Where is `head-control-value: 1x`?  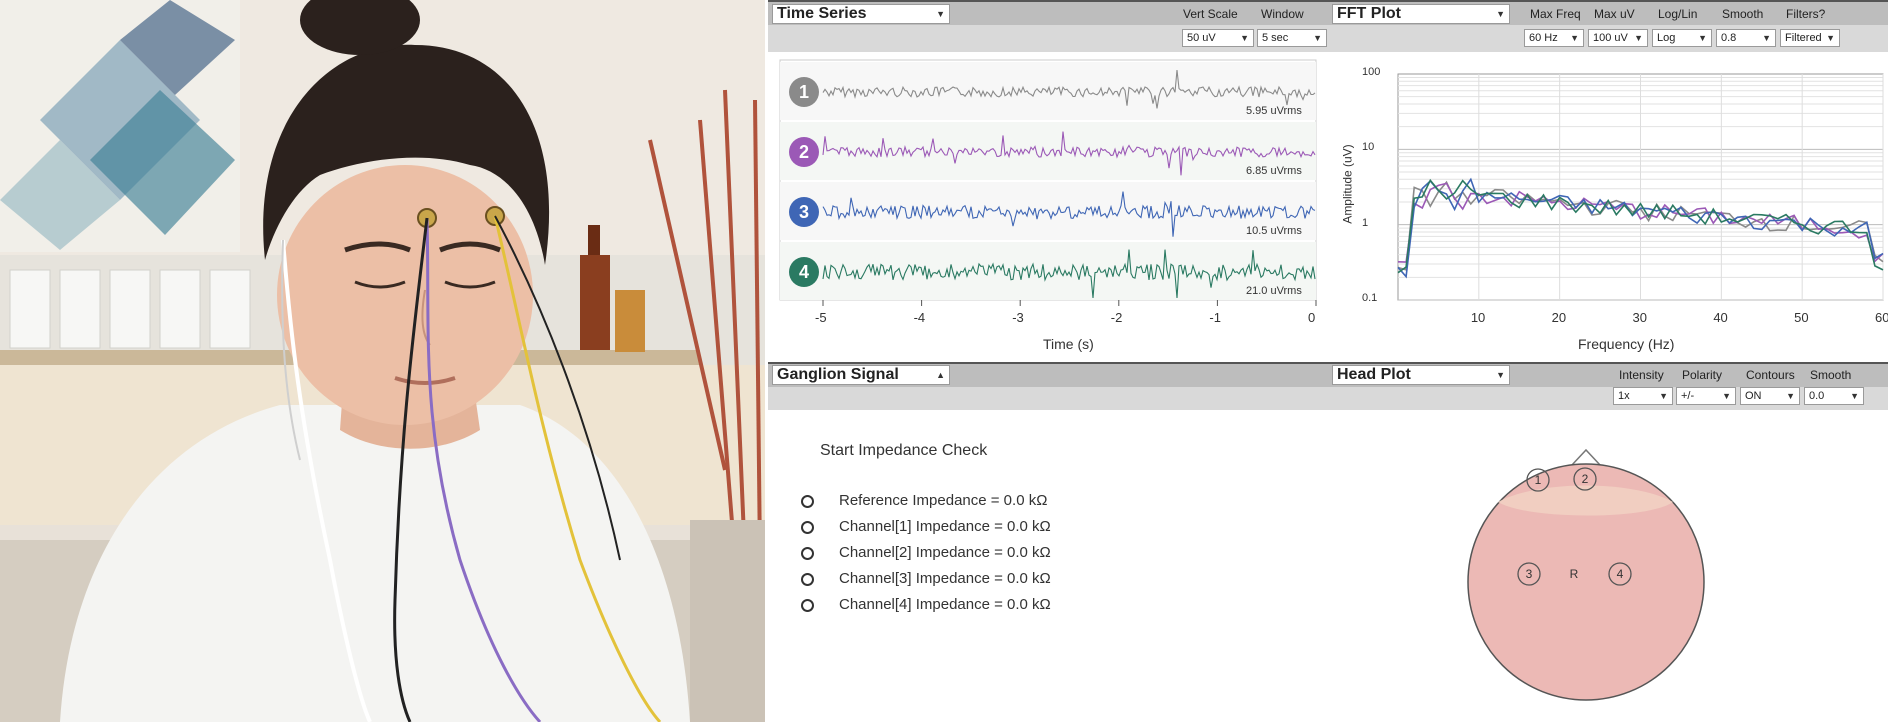 head-control-value: 1x is located at coordinates (1624, 396).